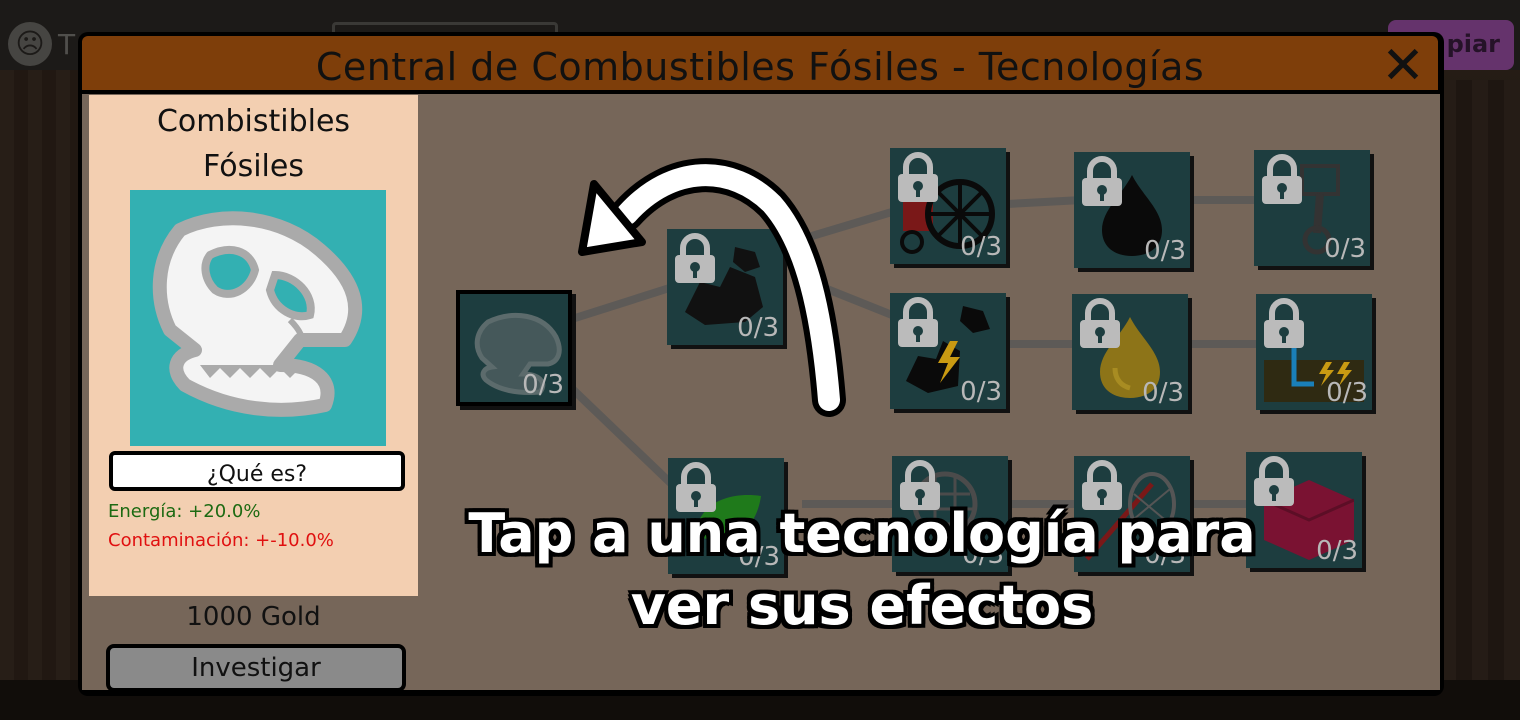 This screenshot has width=1520, height=720. I want to click on tech-node-coal-power: 0/3, so click(948, 351).